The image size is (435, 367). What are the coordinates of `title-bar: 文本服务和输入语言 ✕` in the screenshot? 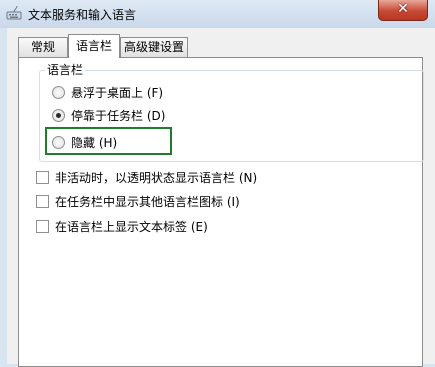 It's located at (217, 14).